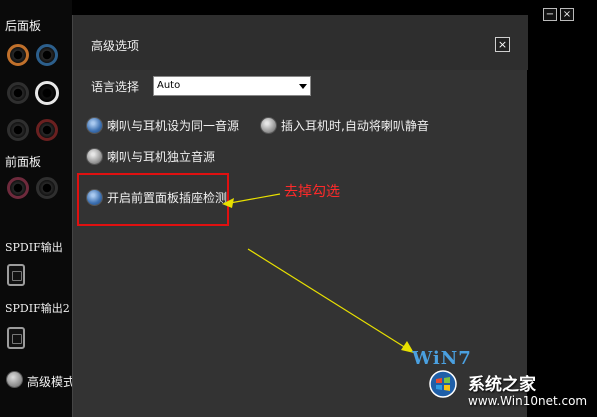 Image resolution: width=597 pixels, height=417 pixels. I want to click on language-label: 语言选择, so click(115, 87).